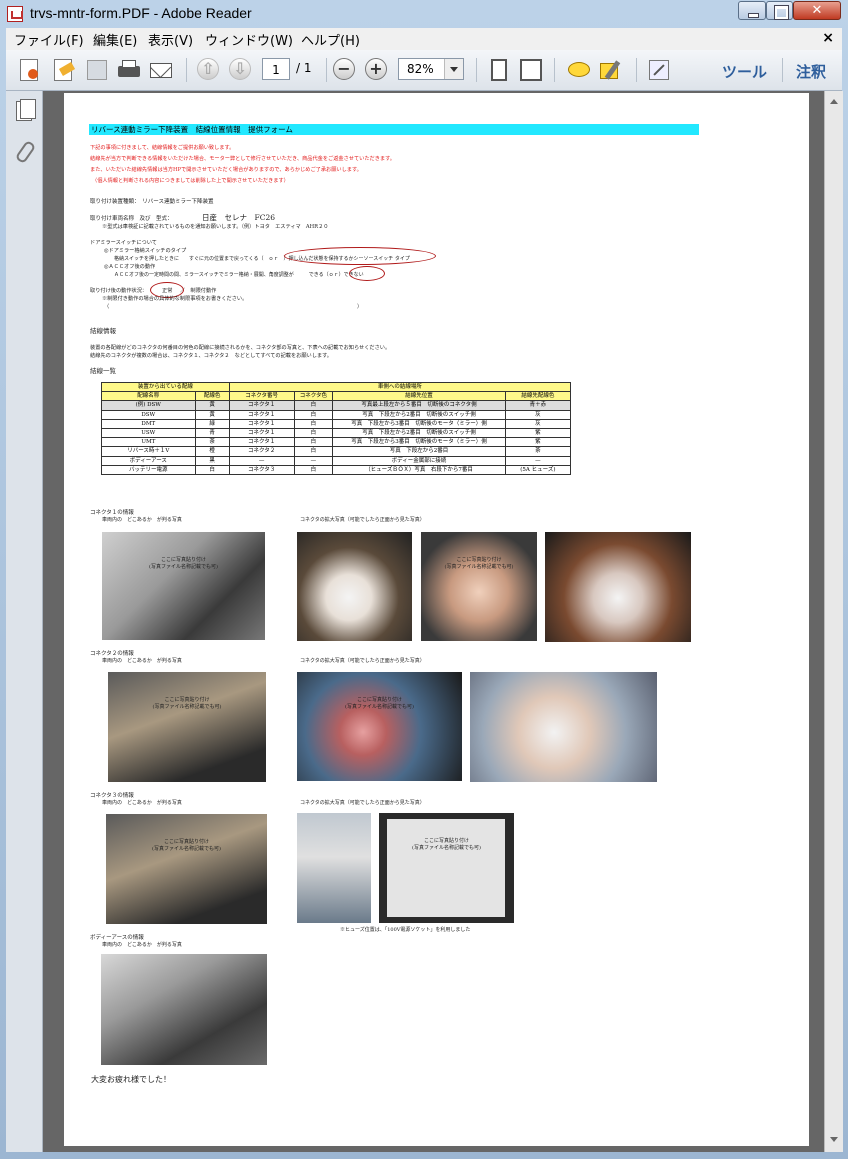  Describe the element at coordinates (579, 70) in the screenshot. I see `comment-icon` at that location.